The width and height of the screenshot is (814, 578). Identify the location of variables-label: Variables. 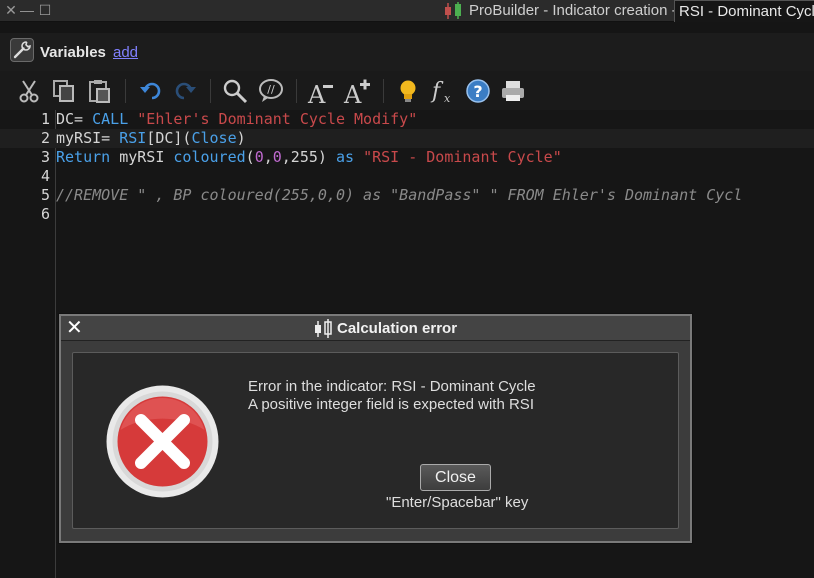
(73, 52).